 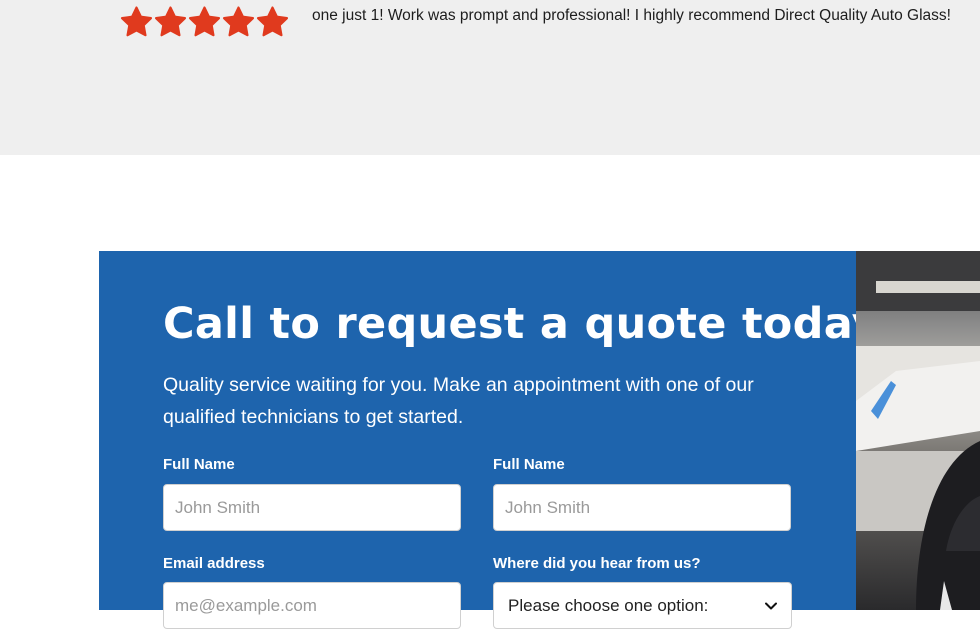 I want to click on quote-heading: Call to request a quote today!, so click(x=531, y=324).